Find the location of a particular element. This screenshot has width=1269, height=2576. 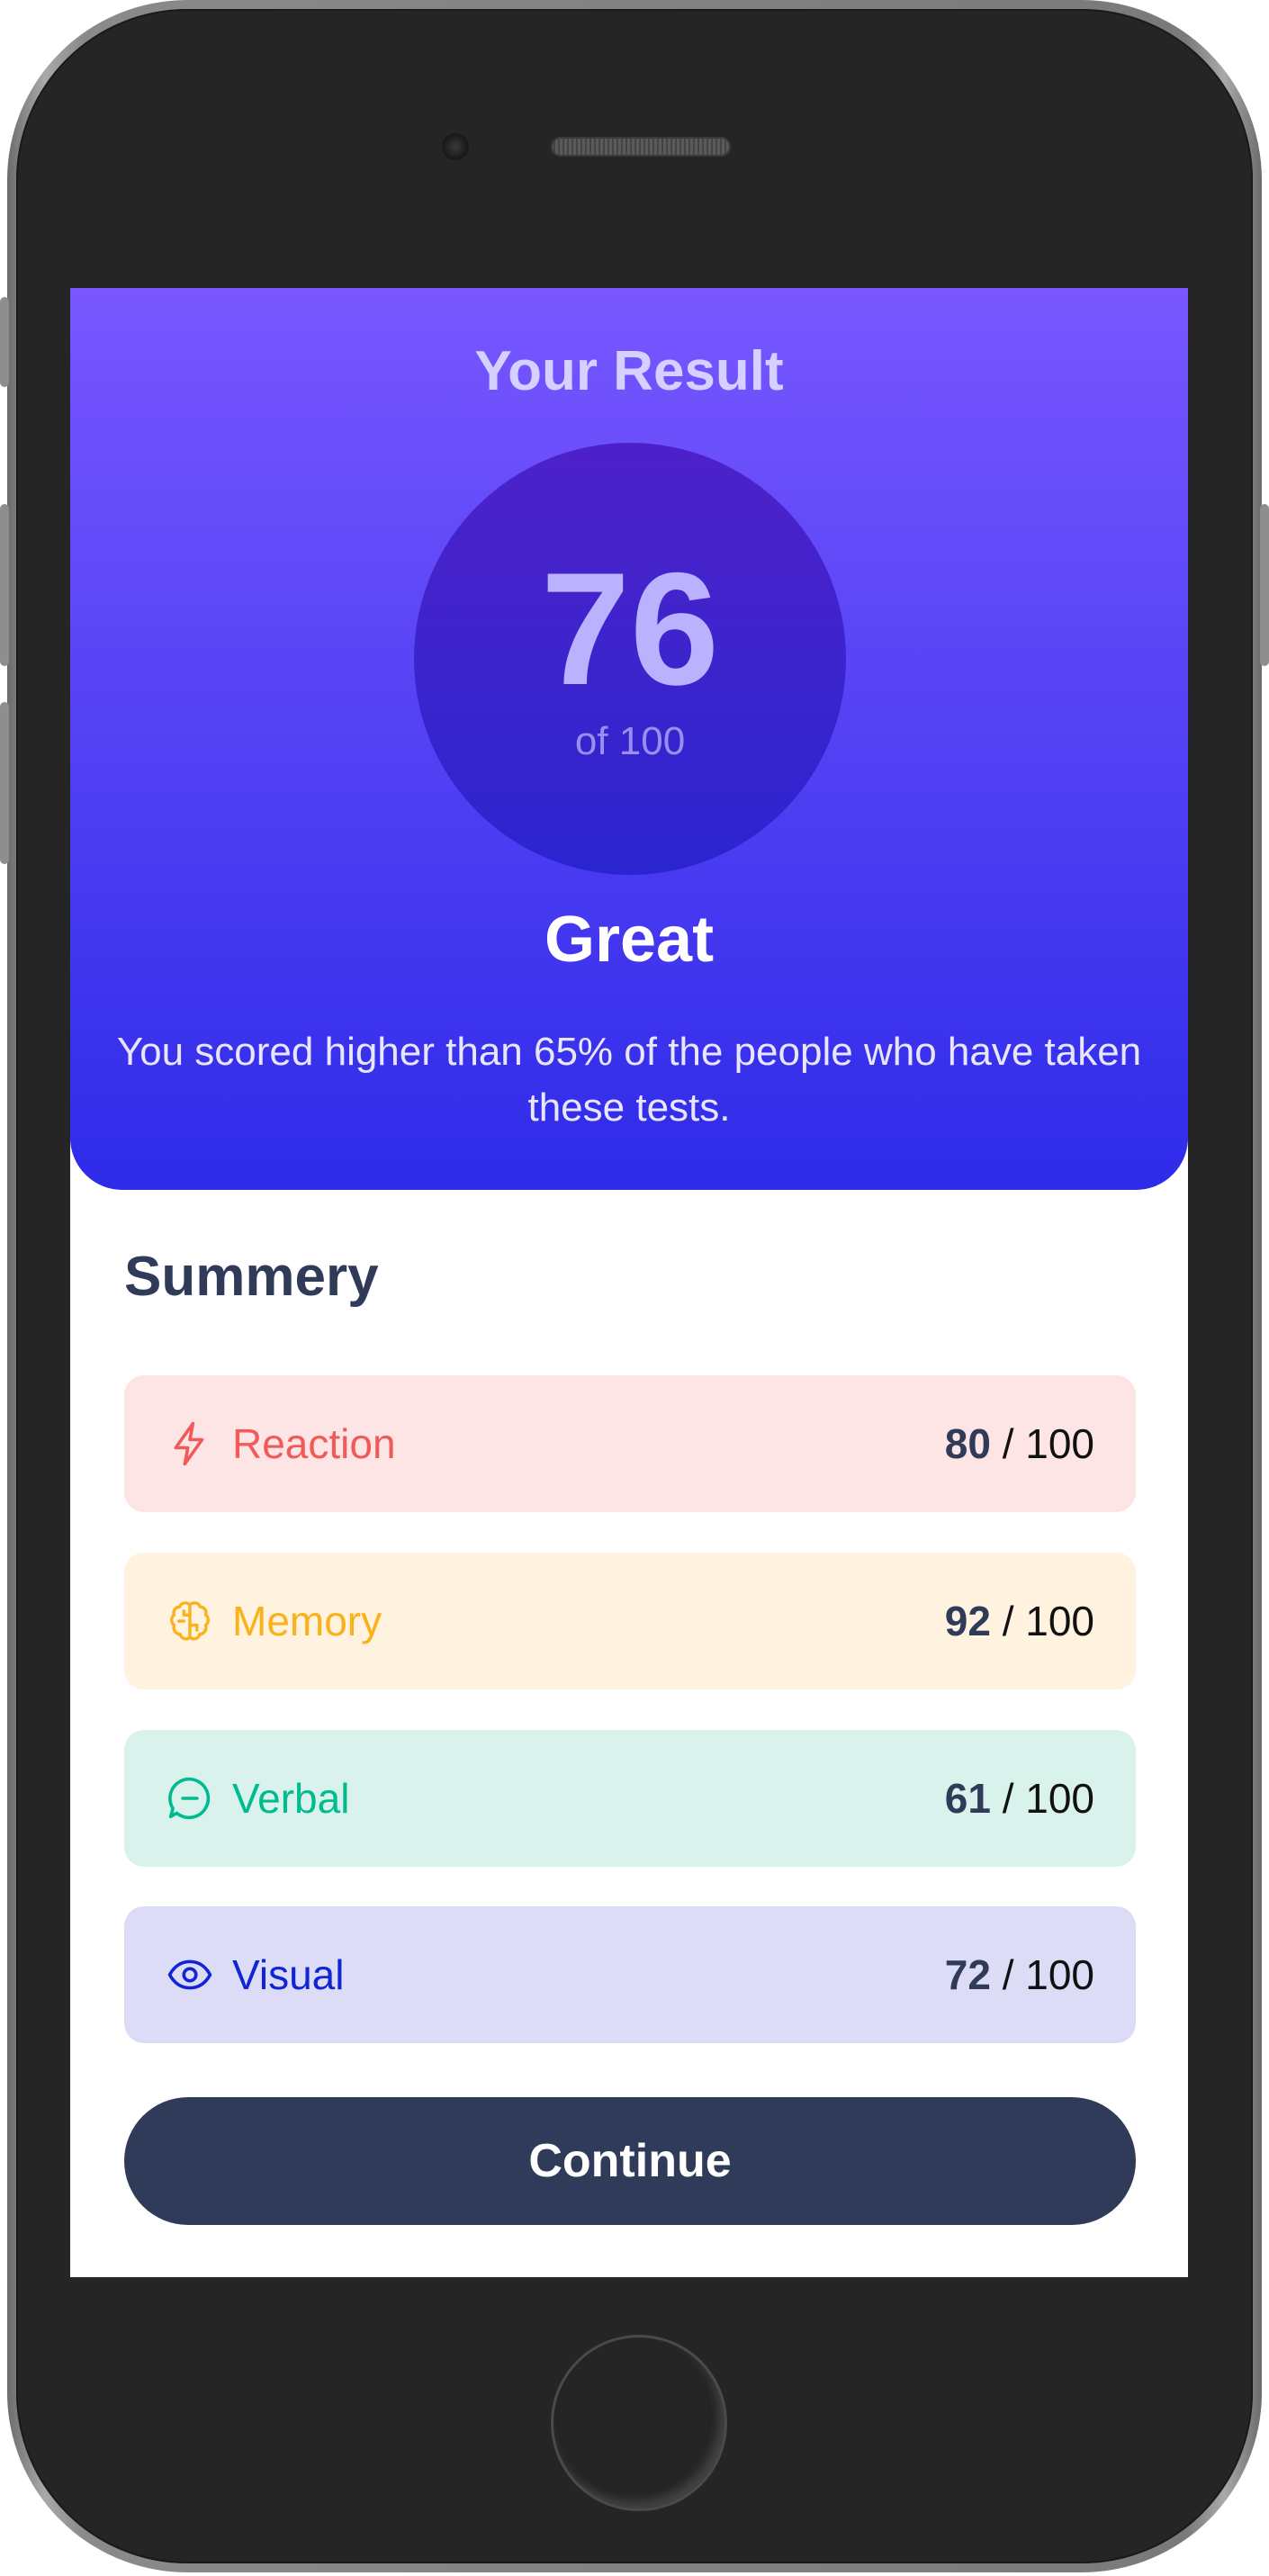

summary-item-label: Verbal is located at coordinates (291, 1798).